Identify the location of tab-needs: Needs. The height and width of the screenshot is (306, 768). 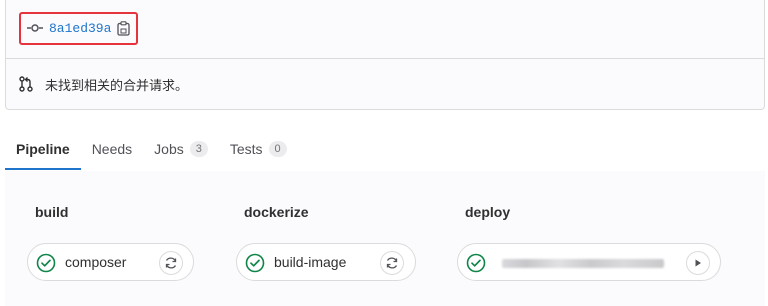
(112, 149).